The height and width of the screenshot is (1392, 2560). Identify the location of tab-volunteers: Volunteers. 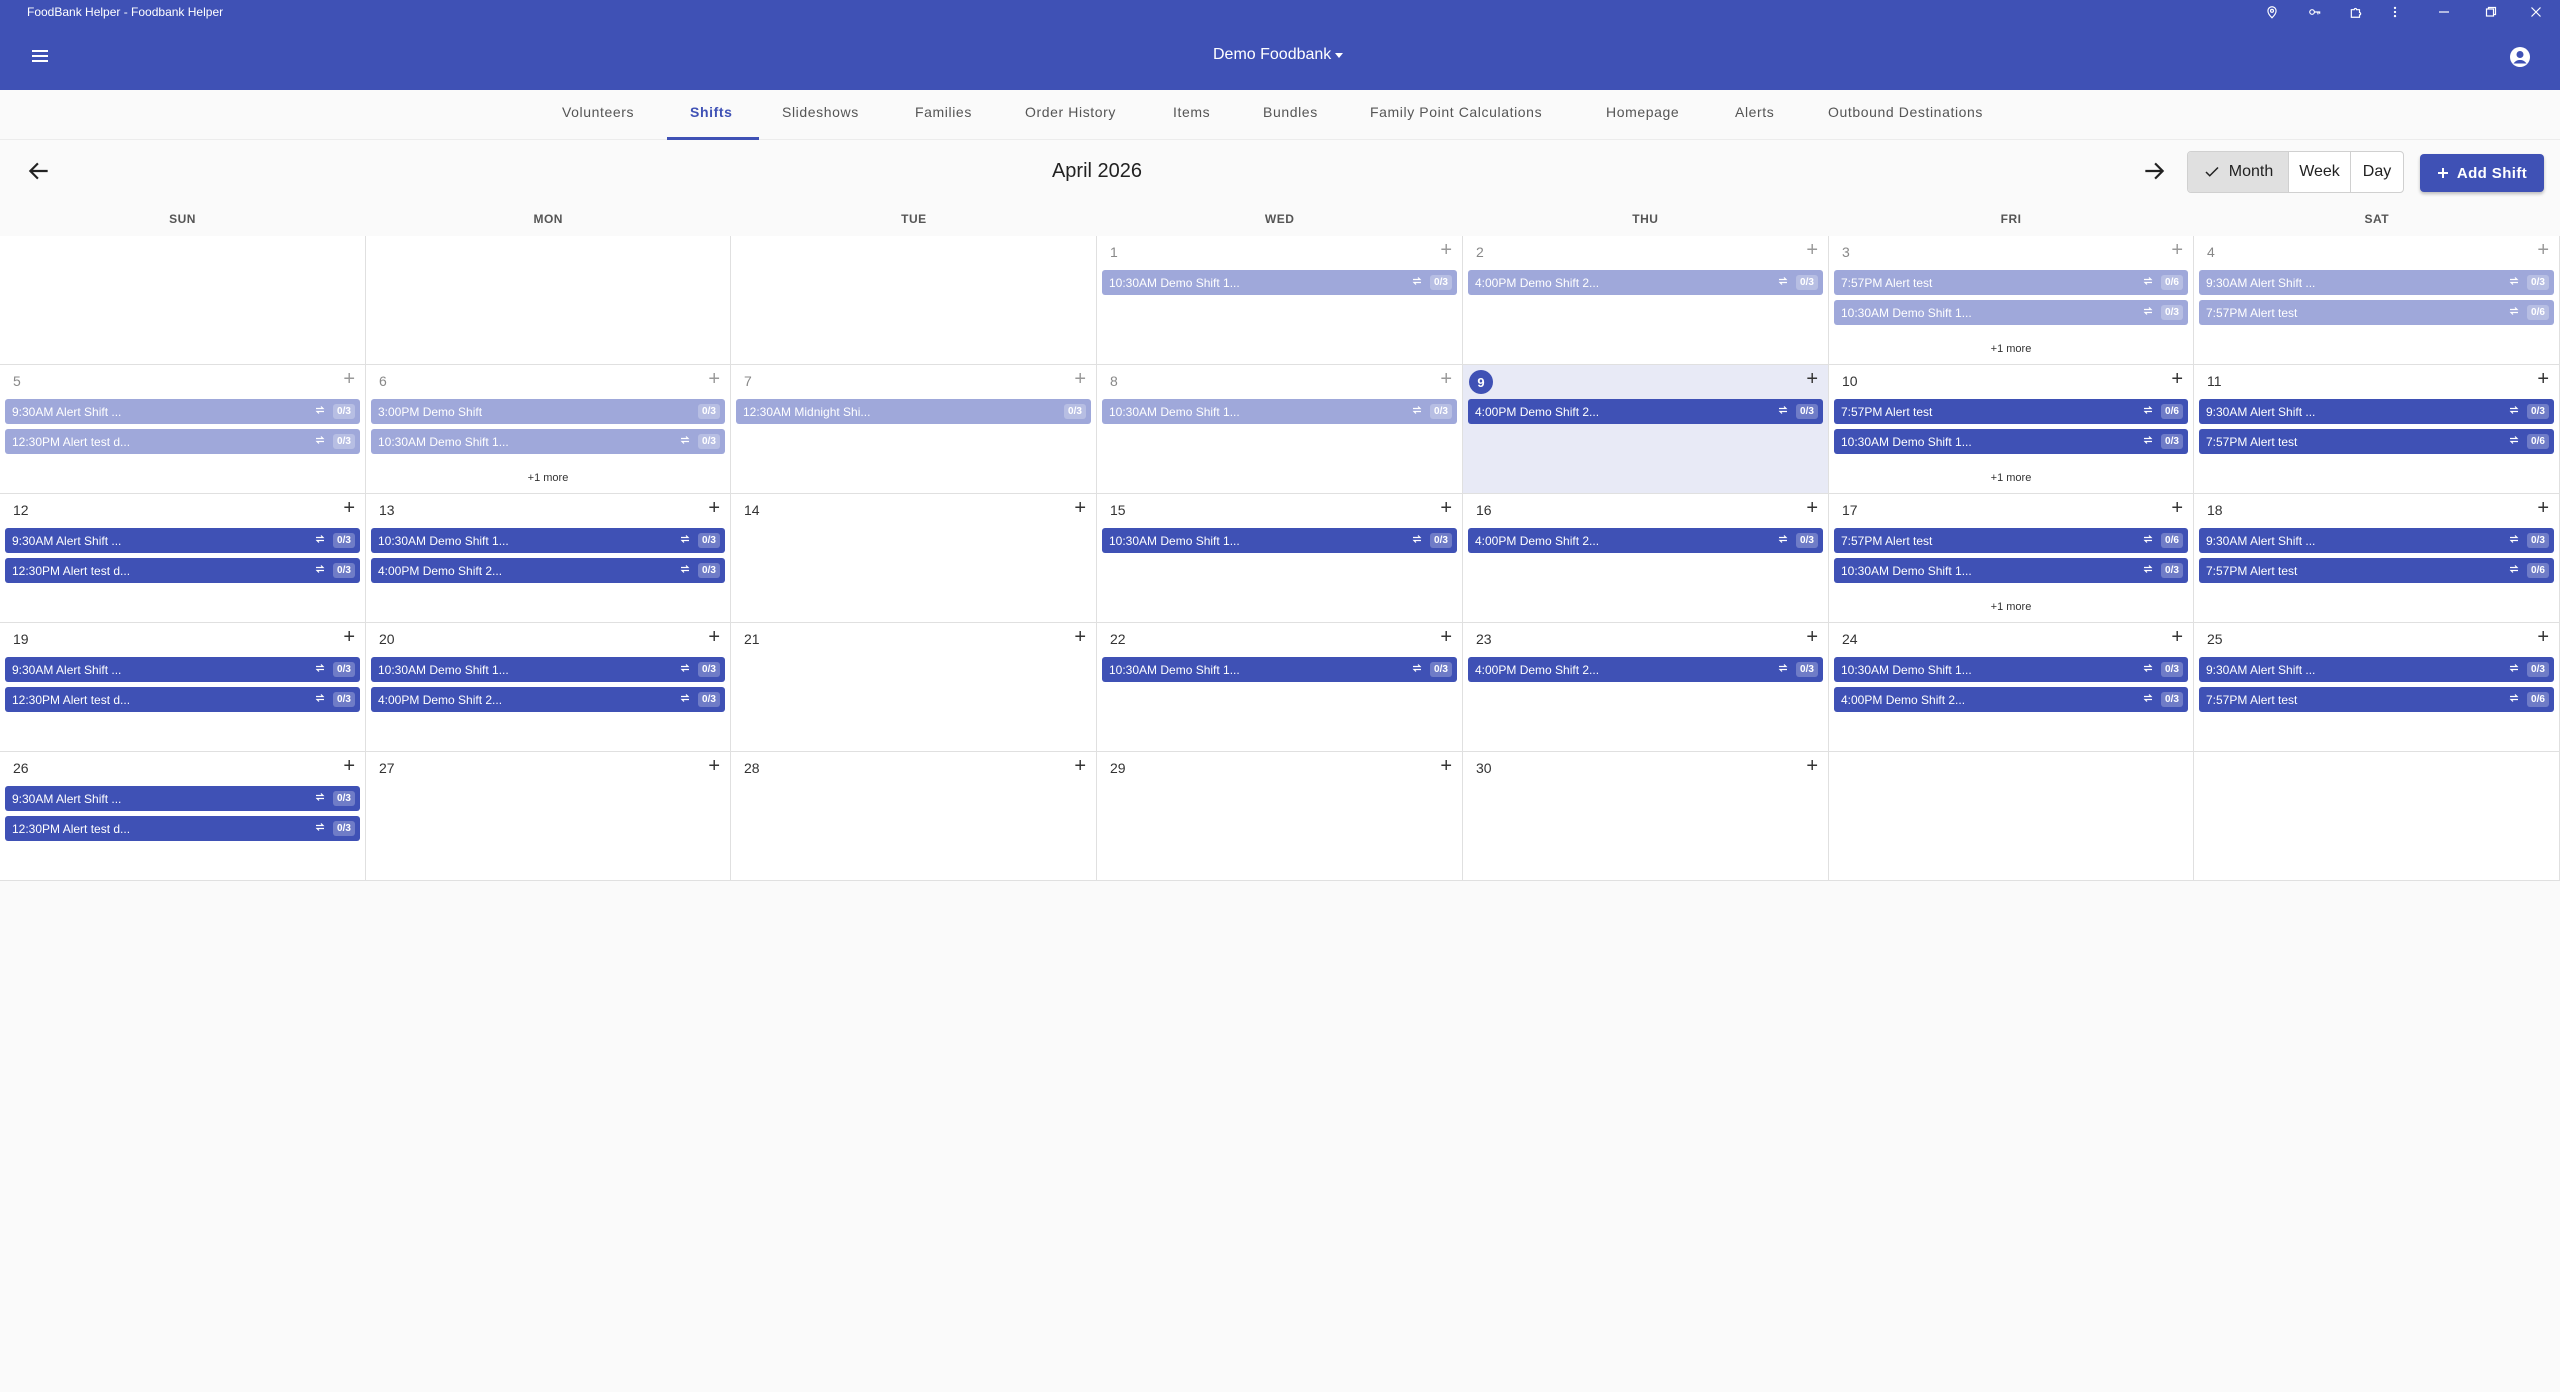
(598, 112).